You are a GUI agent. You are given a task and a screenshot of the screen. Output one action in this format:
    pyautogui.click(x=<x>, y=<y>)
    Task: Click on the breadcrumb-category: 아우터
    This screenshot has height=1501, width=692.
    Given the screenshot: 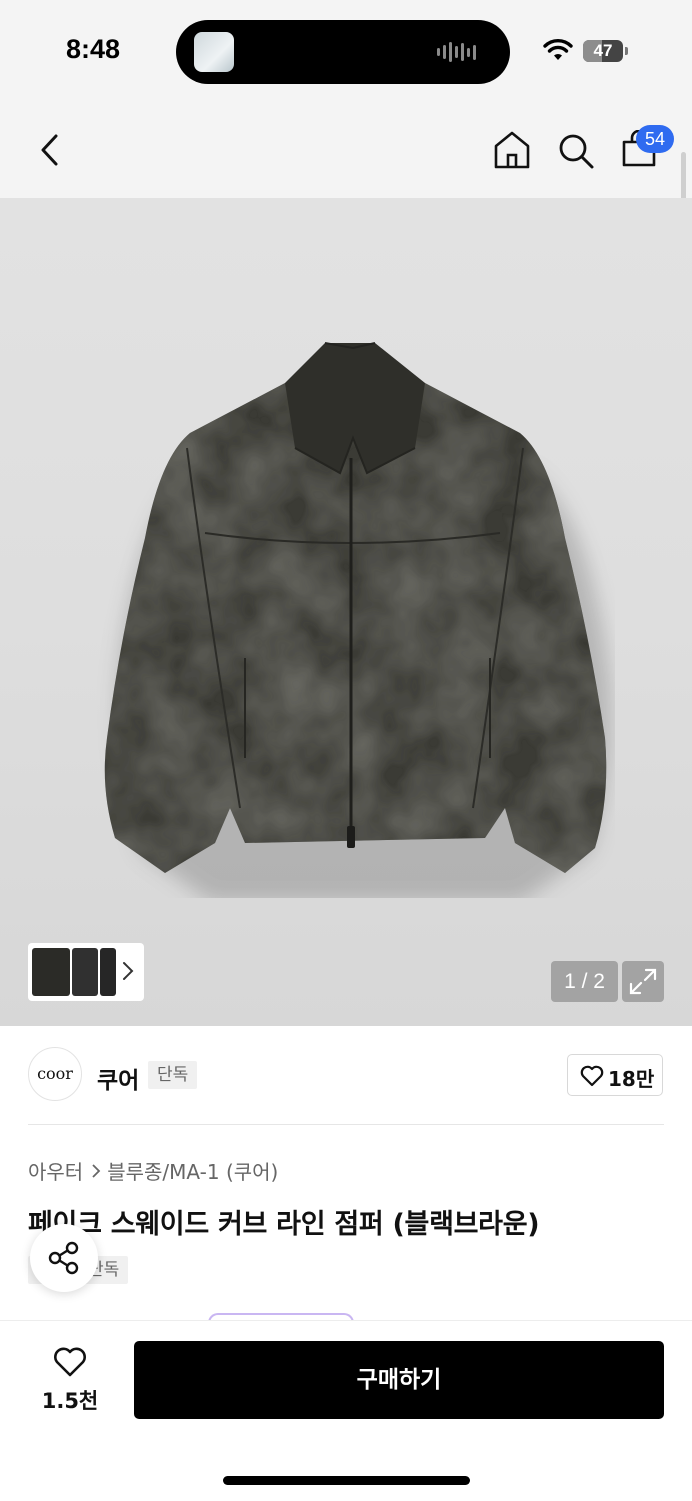 What is the action you would take?
    pyautogui.click(x=55, y=1170)
    